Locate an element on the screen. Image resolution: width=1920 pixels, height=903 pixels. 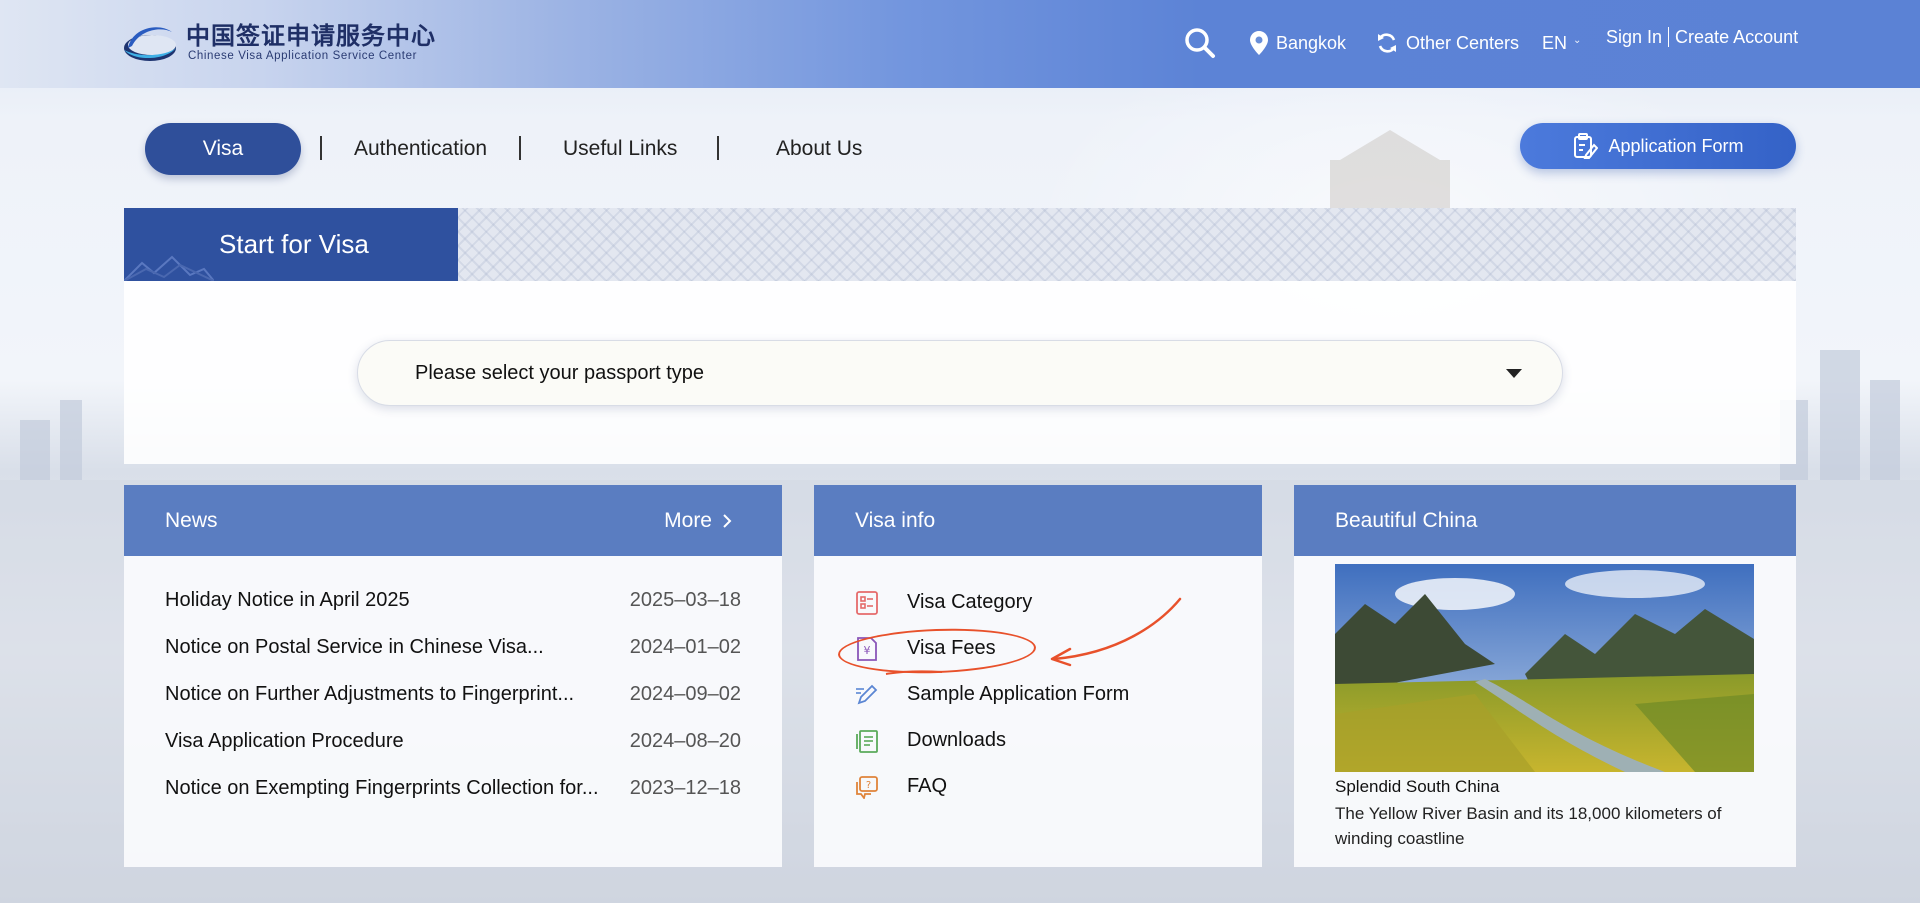
visa-info-item-faq: ? FAQ is located at coordinates (992, 798).